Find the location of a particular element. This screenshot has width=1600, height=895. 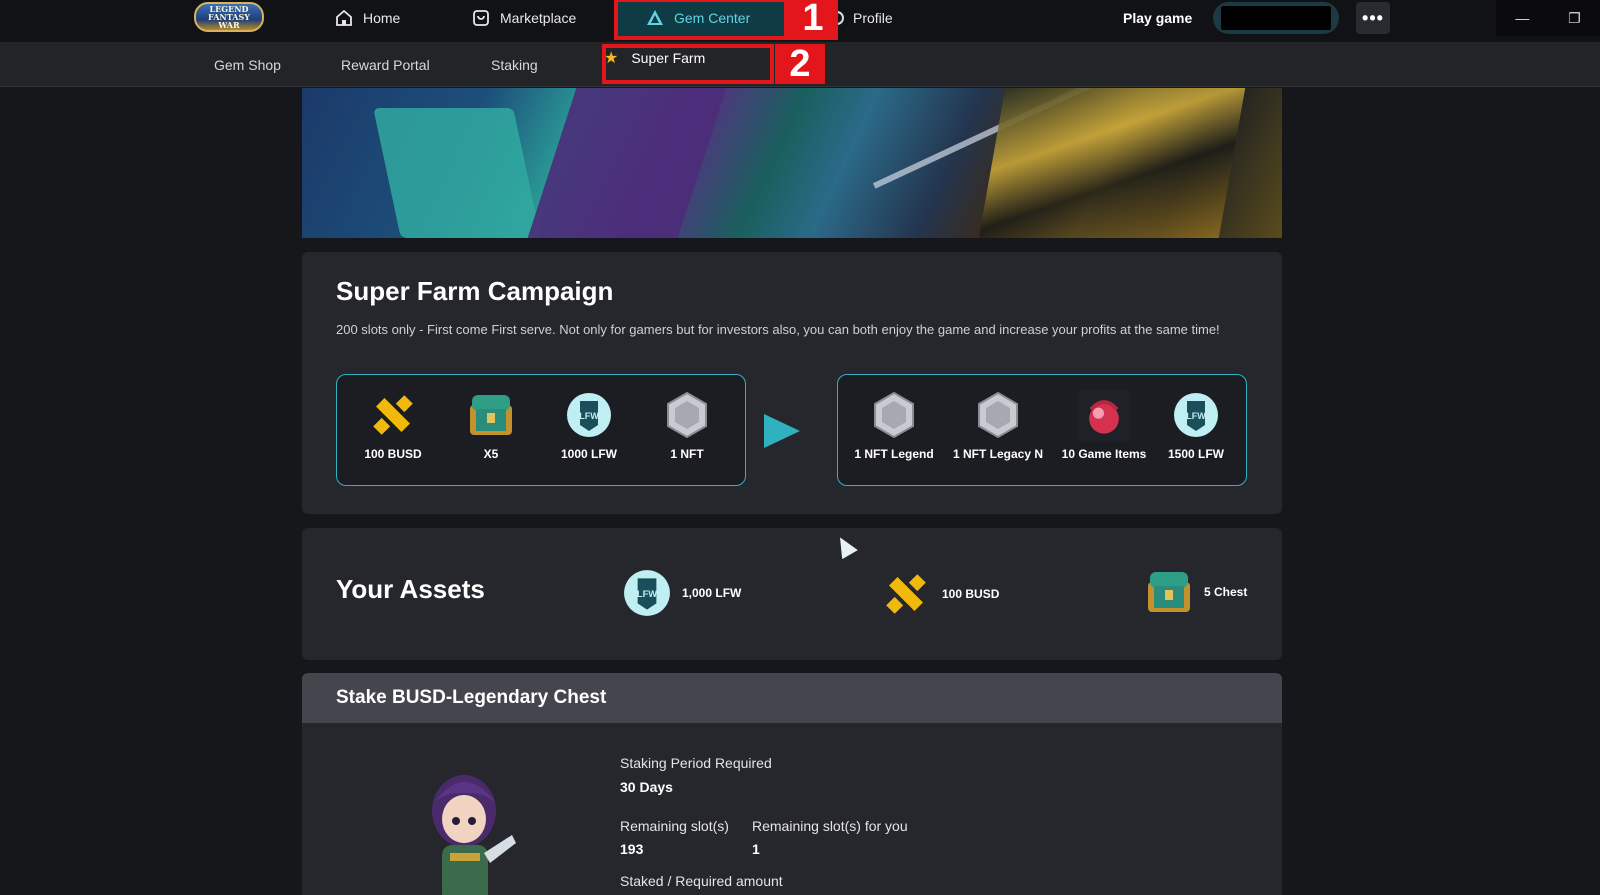

play-game-link: Play game is located at coordinates (1157, 18).